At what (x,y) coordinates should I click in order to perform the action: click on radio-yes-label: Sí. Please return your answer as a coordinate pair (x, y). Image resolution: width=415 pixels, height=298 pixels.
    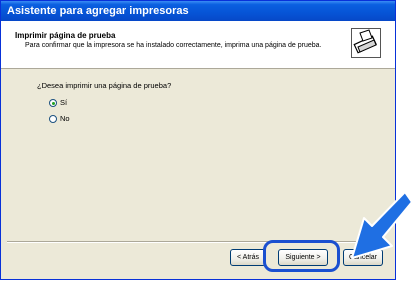
    Looking at the image, I should click on (64, 102).